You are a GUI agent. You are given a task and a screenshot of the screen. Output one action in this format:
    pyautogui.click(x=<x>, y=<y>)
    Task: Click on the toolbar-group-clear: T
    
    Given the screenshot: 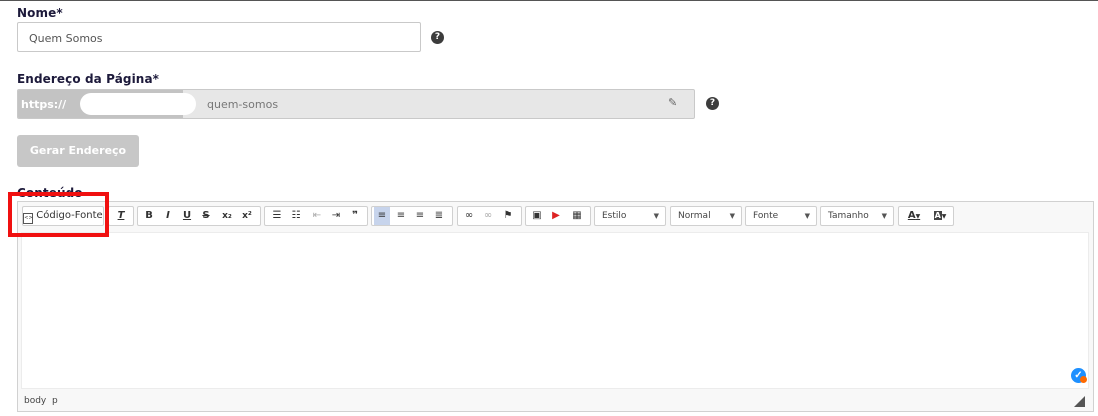 What is the action you would take?
    pyautogui.click(x=121, y=216)
    